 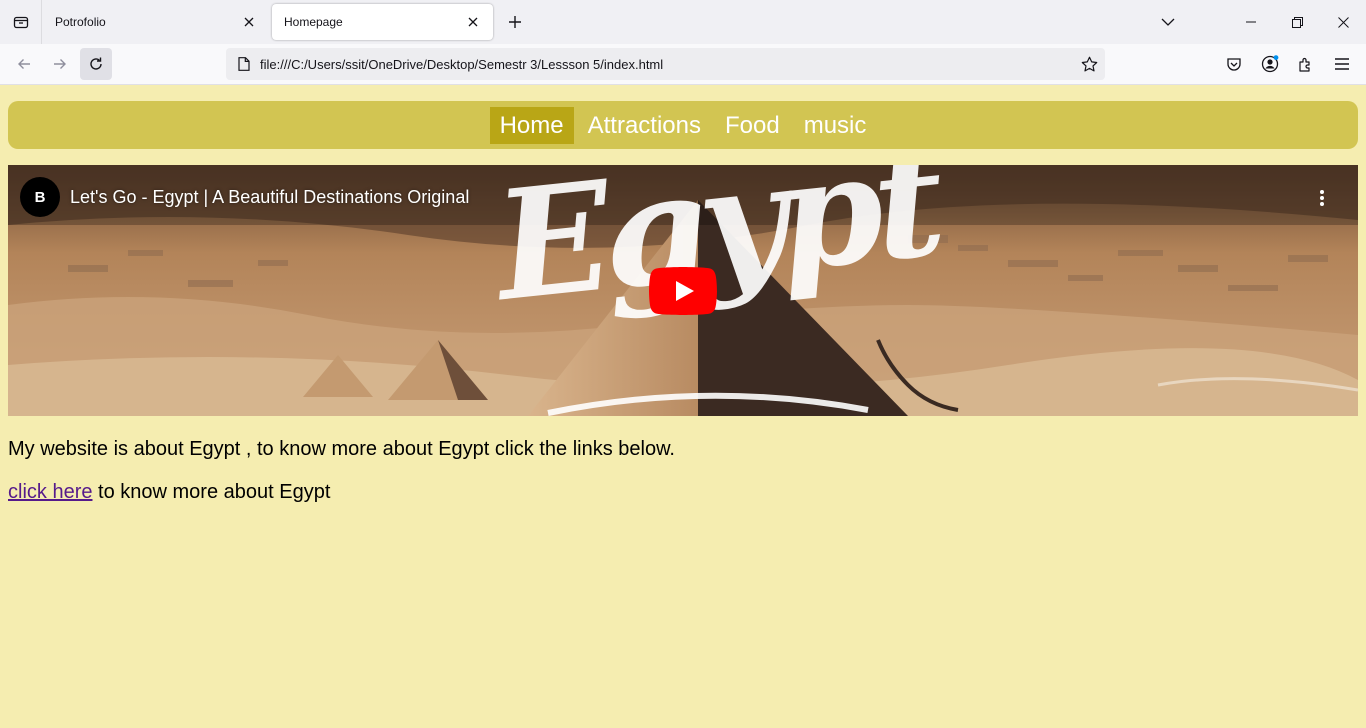 What do you see at coordinates (24, 64) in the screenshot?
I see `back-arrow-icon` at bounding box center [24, 64].